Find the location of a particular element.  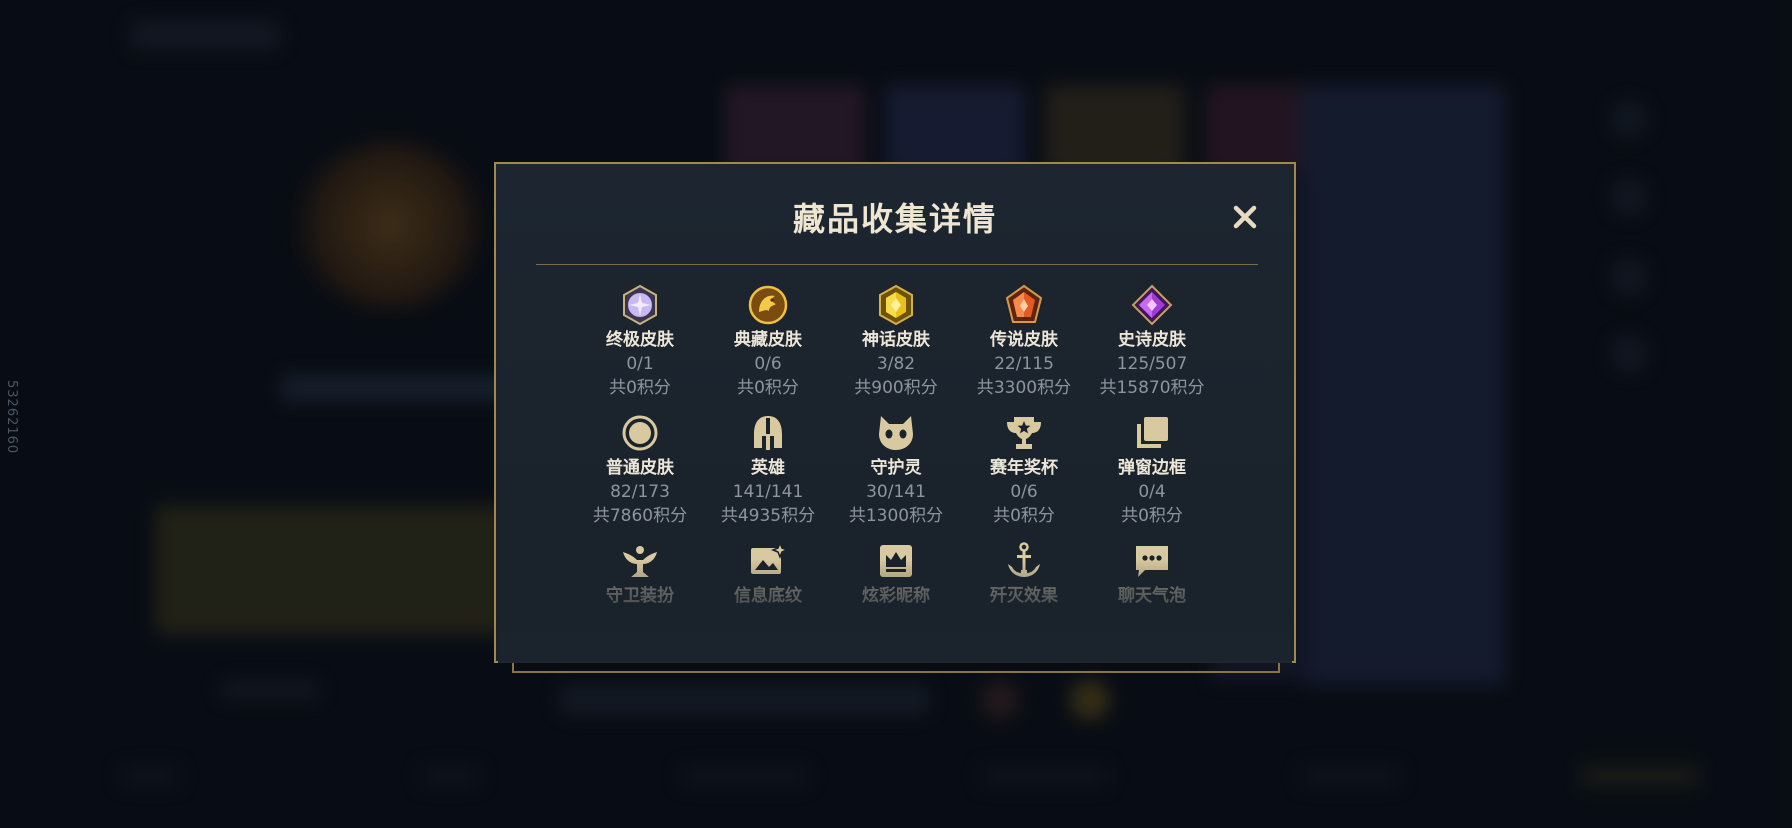

item-count: 125/507 is located at coordinates (1152, 364).